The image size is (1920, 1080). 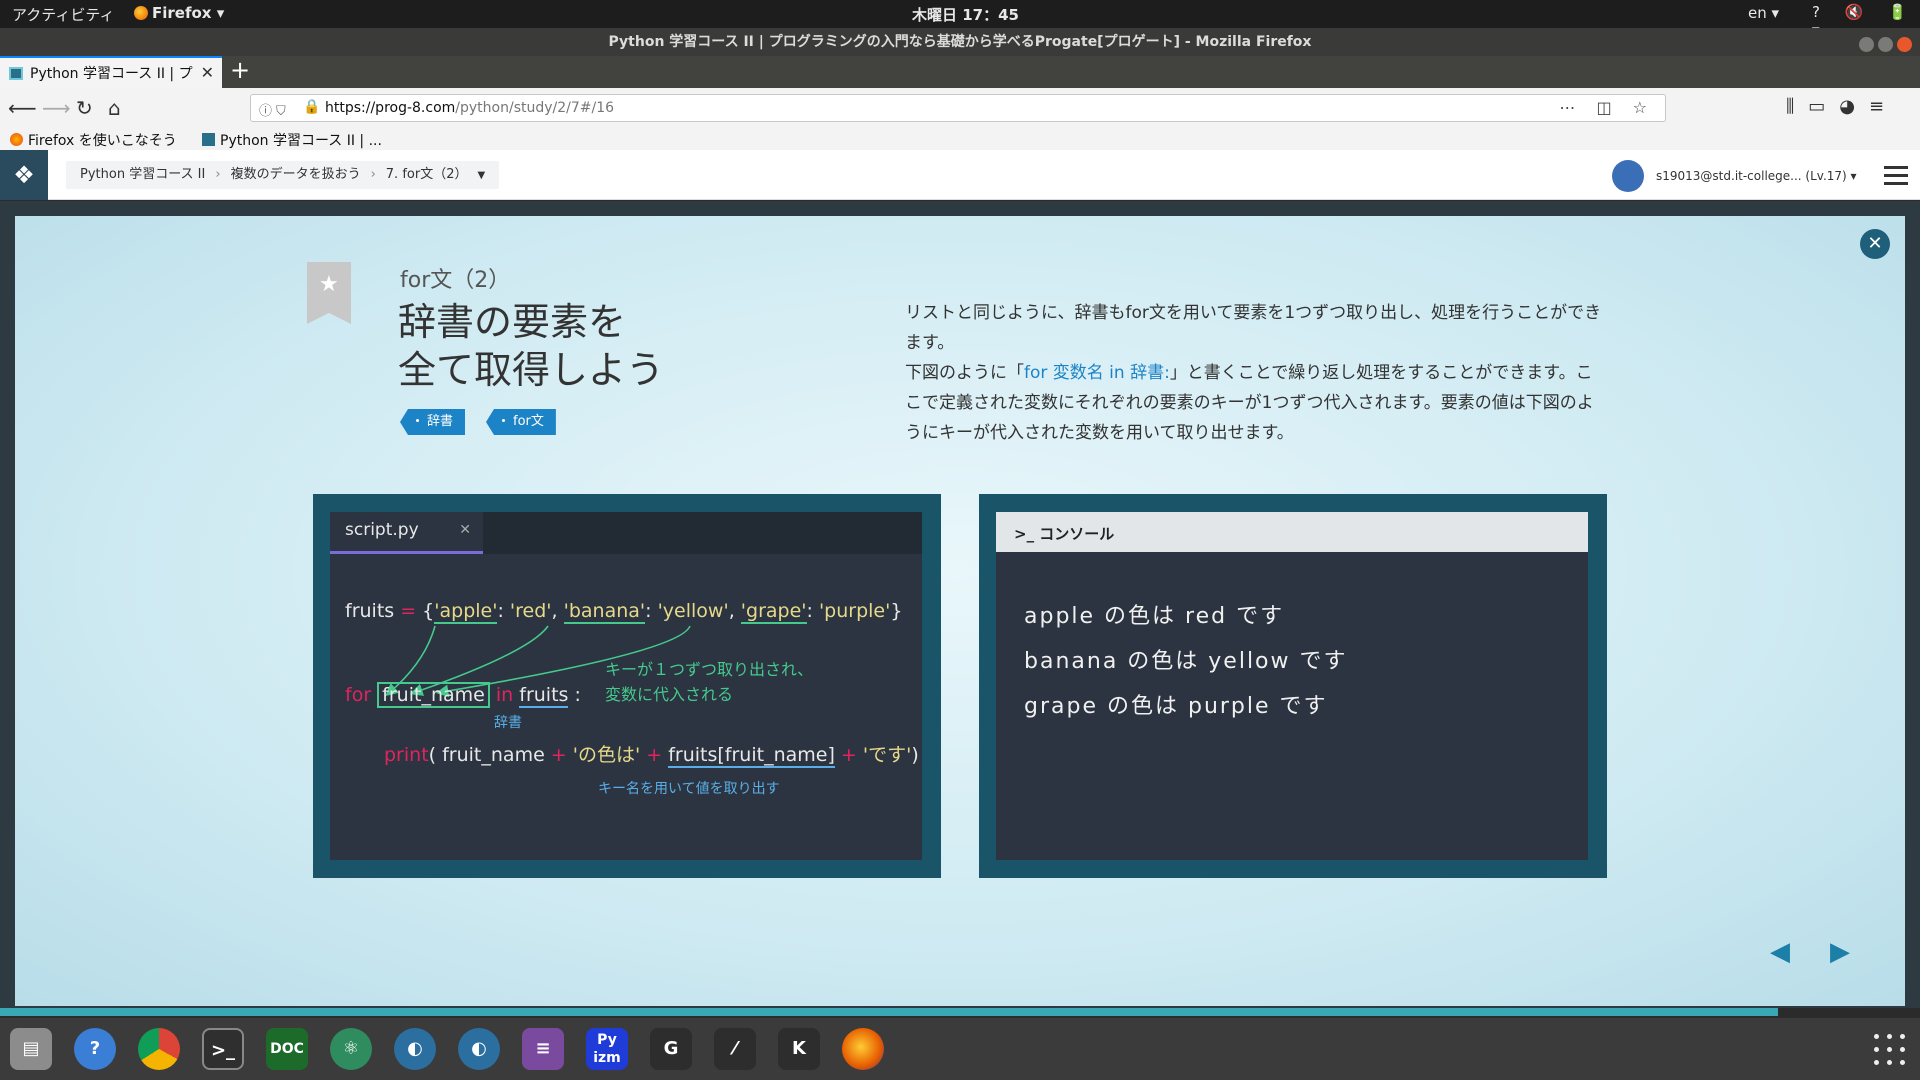 What do you see at coordinates (709, 682) in the screenshot?
I see `note-assign: キーが１つずつ取り出され、 変数に代入される` at bounding box center [709, 682].